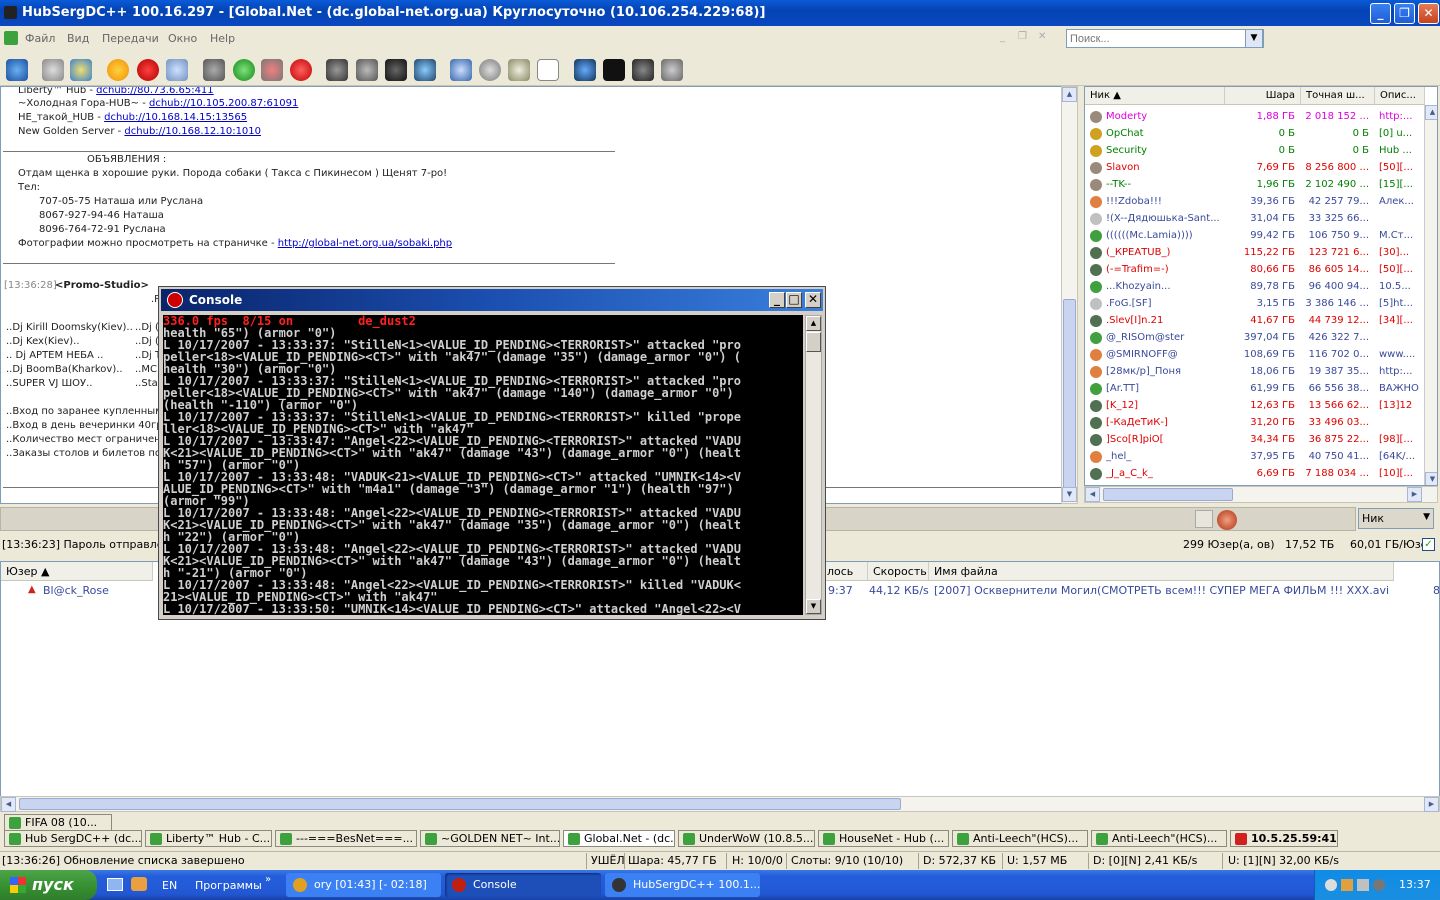 This screenshot has width=1440, height=900. I want to click on recent-hubs-icon, so click(177, 70).